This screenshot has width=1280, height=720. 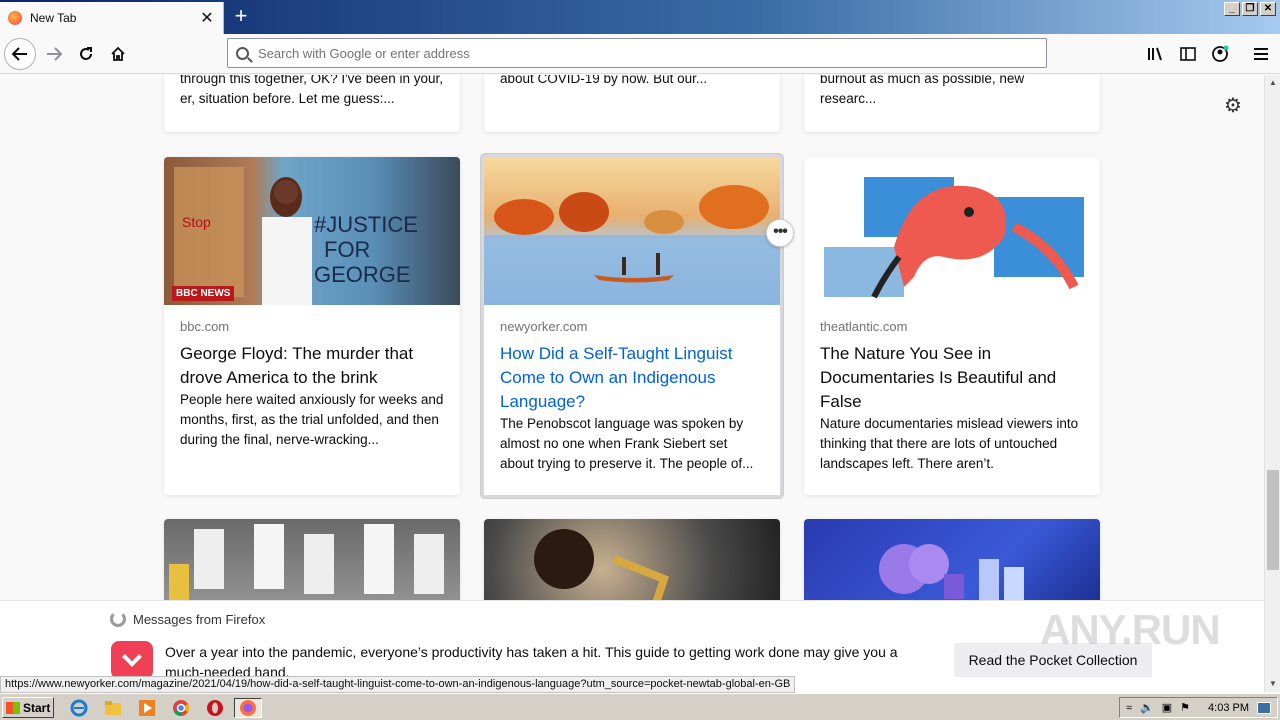 What do you see at coordinates (1185, 707) in the screenshot?
I see `action-center-flag-icon: ⚑` at bounding box center [1185, 707].